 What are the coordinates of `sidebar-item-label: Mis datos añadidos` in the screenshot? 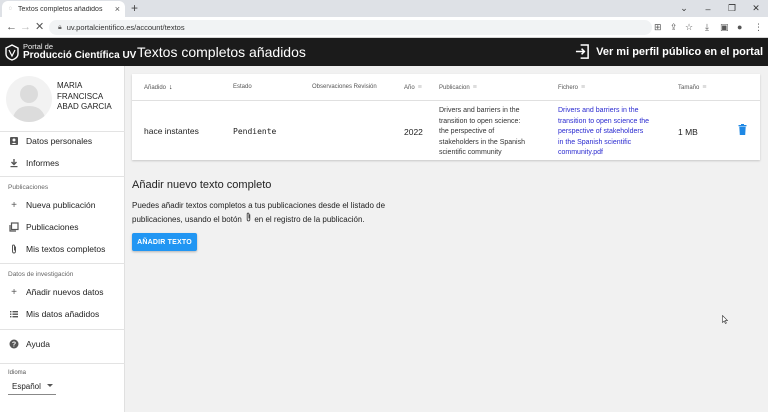 It's located at (63, 314).